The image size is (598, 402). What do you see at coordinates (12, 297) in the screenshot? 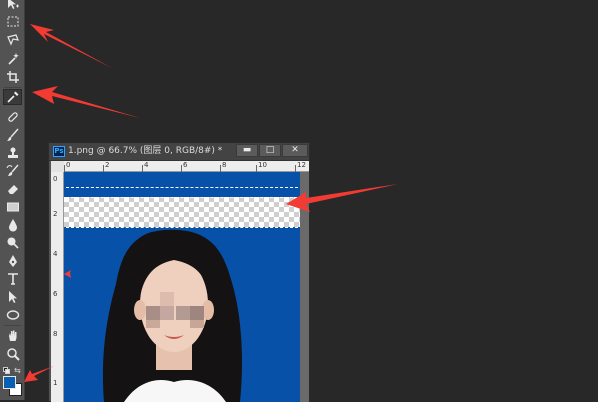
I see `path-selection-icon` at bounding box center [12, 297].